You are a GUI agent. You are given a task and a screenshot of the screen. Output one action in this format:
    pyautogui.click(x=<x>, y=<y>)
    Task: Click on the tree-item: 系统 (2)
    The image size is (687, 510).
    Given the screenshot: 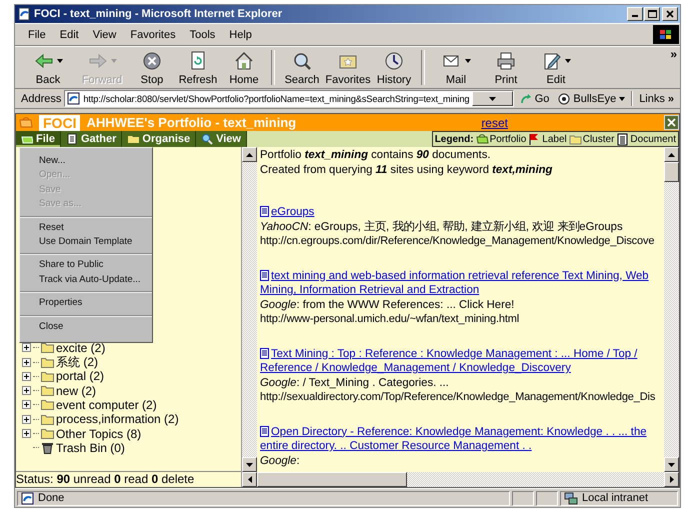 What is the action you would take?
    pyautogui.click(x=77, y=362)
    